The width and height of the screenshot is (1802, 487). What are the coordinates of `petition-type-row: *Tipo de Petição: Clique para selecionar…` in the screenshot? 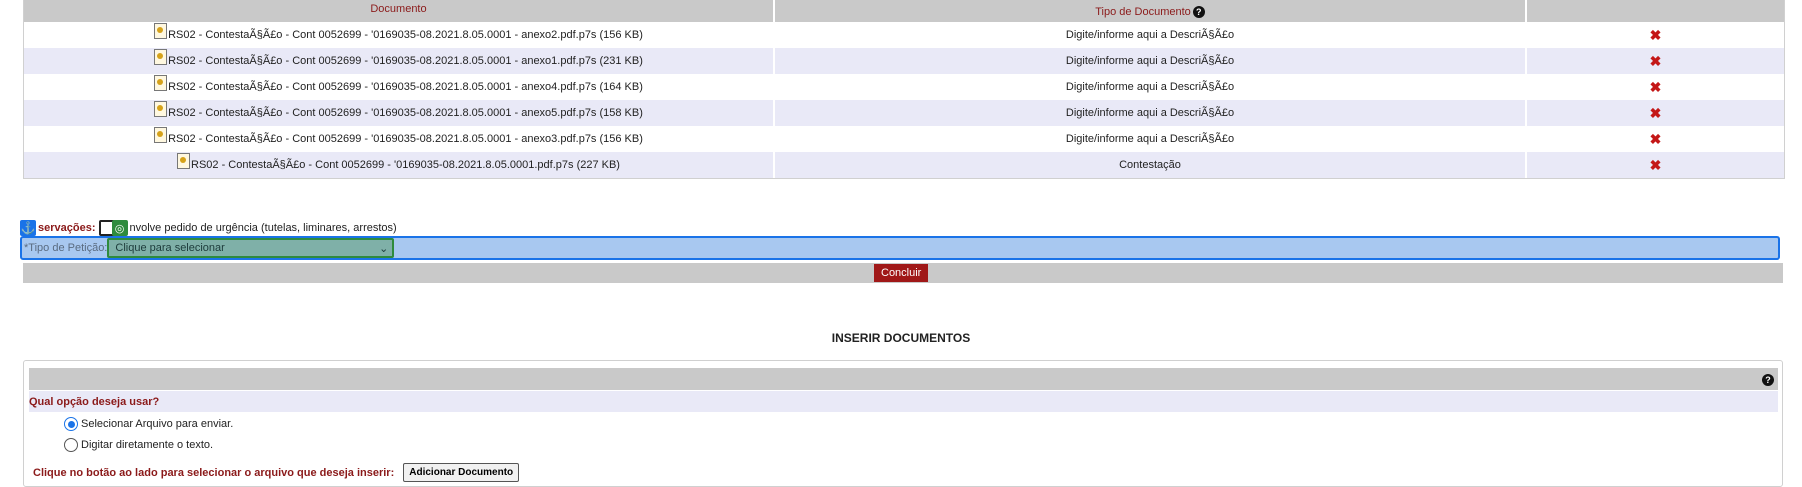 It's located at (900, 248).